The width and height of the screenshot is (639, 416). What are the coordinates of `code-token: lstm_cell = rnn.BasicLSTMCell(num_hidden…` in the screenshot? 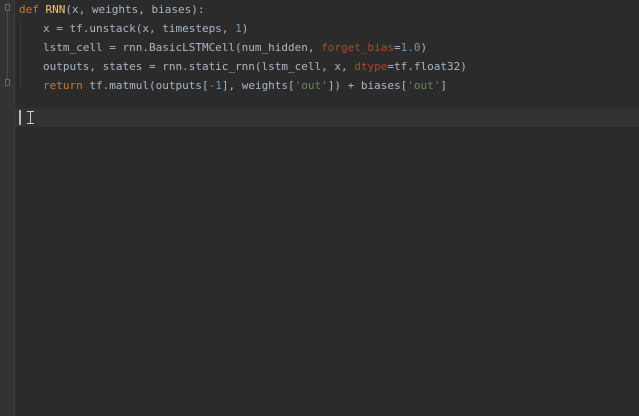 It's located at (182, 47).